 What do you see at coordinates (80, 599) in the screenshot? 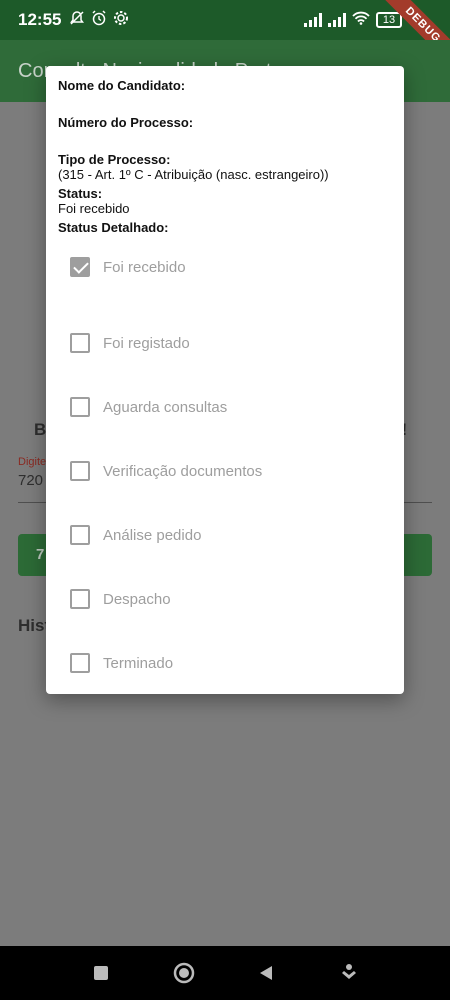
I see `checkbox-dispatch` at bounding box center [80, 599].